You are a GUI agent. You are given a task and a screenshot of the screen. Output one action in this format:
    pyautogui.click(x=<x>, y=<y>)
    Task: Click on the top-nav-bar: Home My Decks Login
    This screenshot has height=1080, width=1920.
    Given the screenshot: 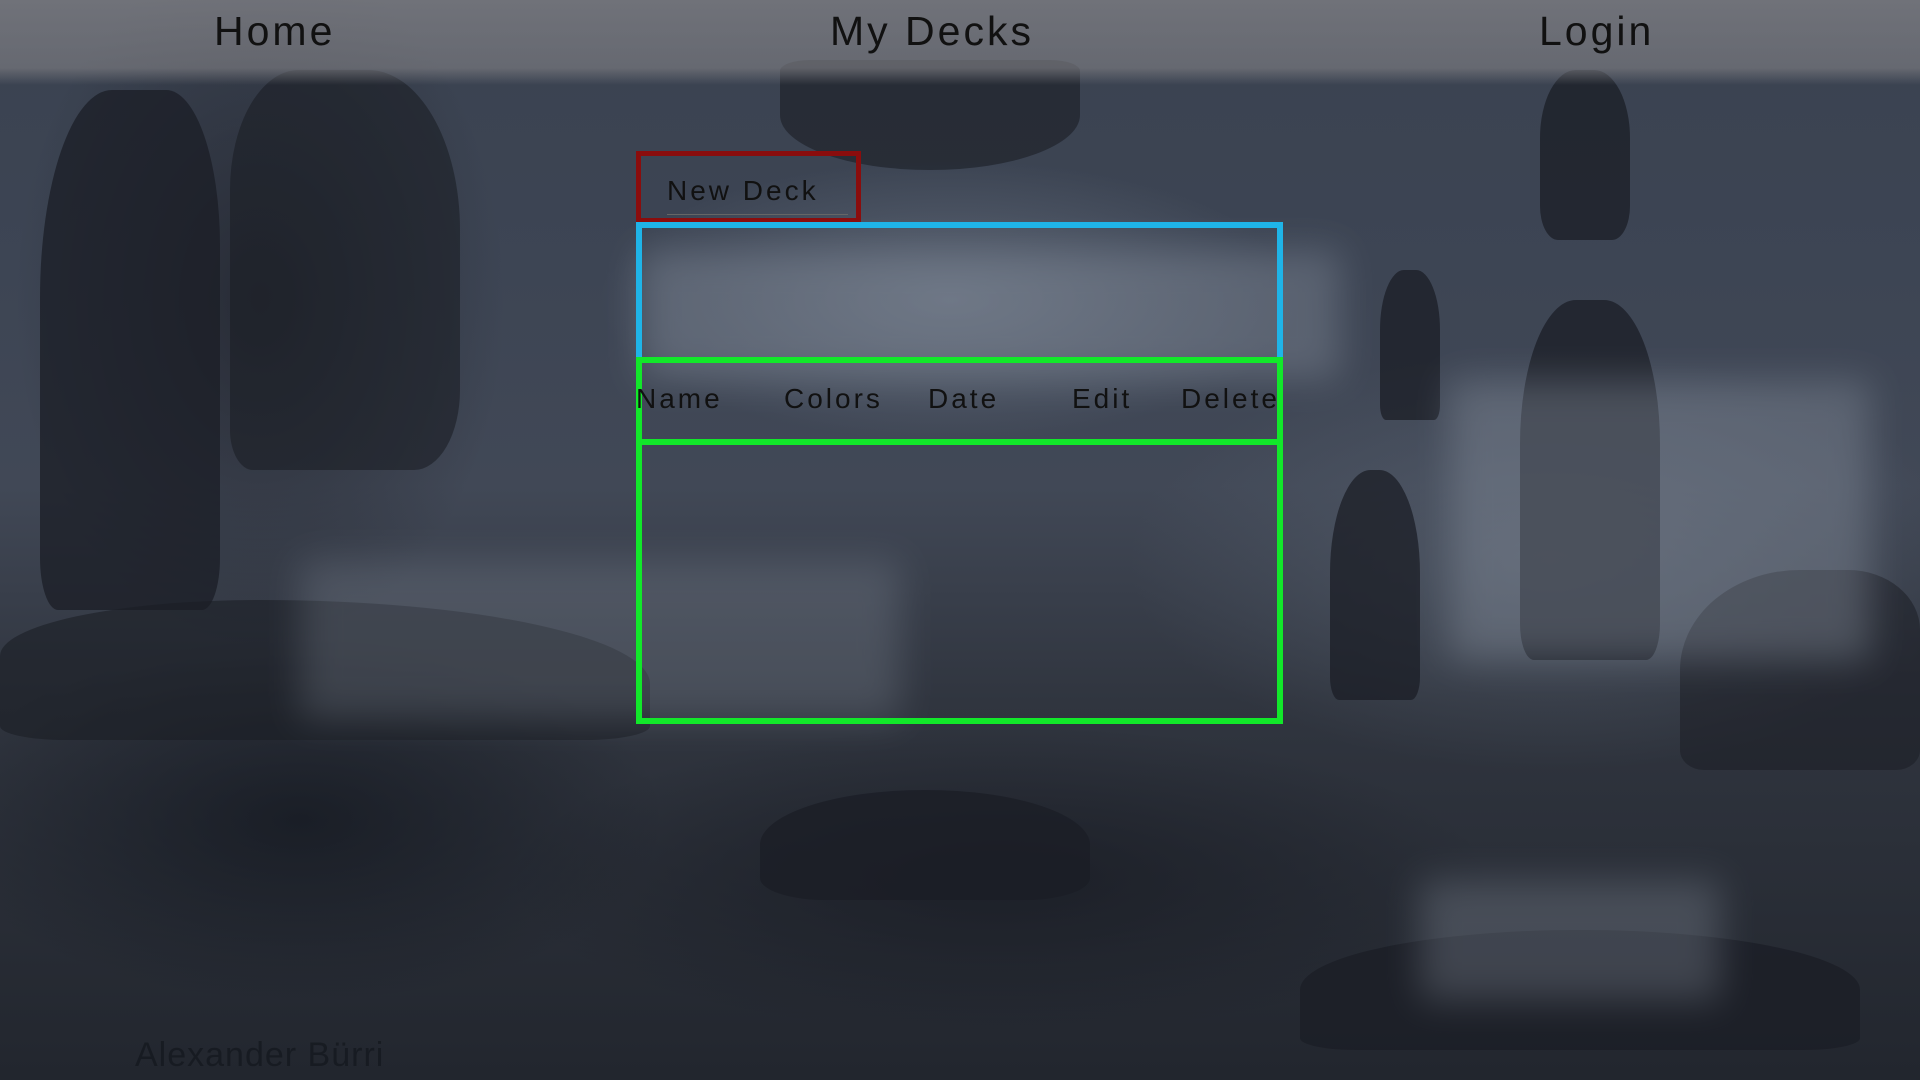 What is the action you would take?
    pyautogui.click(x=960, y=42)
    